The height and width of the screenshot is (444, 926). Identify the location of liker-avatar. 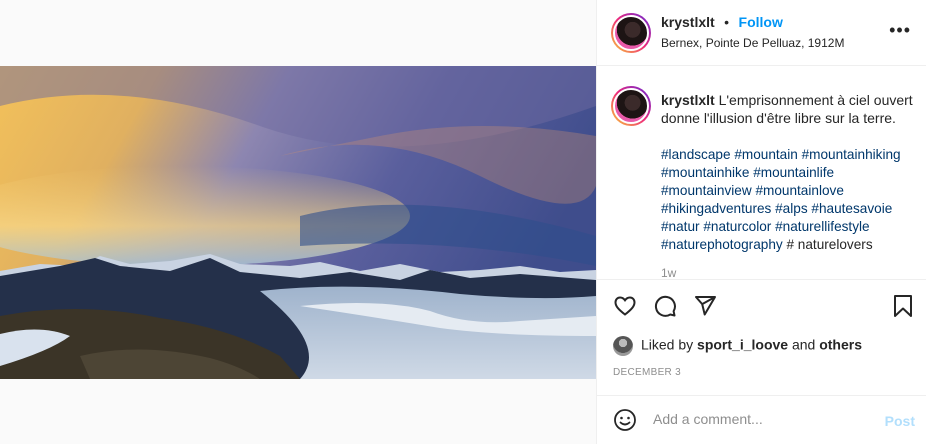
(623, 346).